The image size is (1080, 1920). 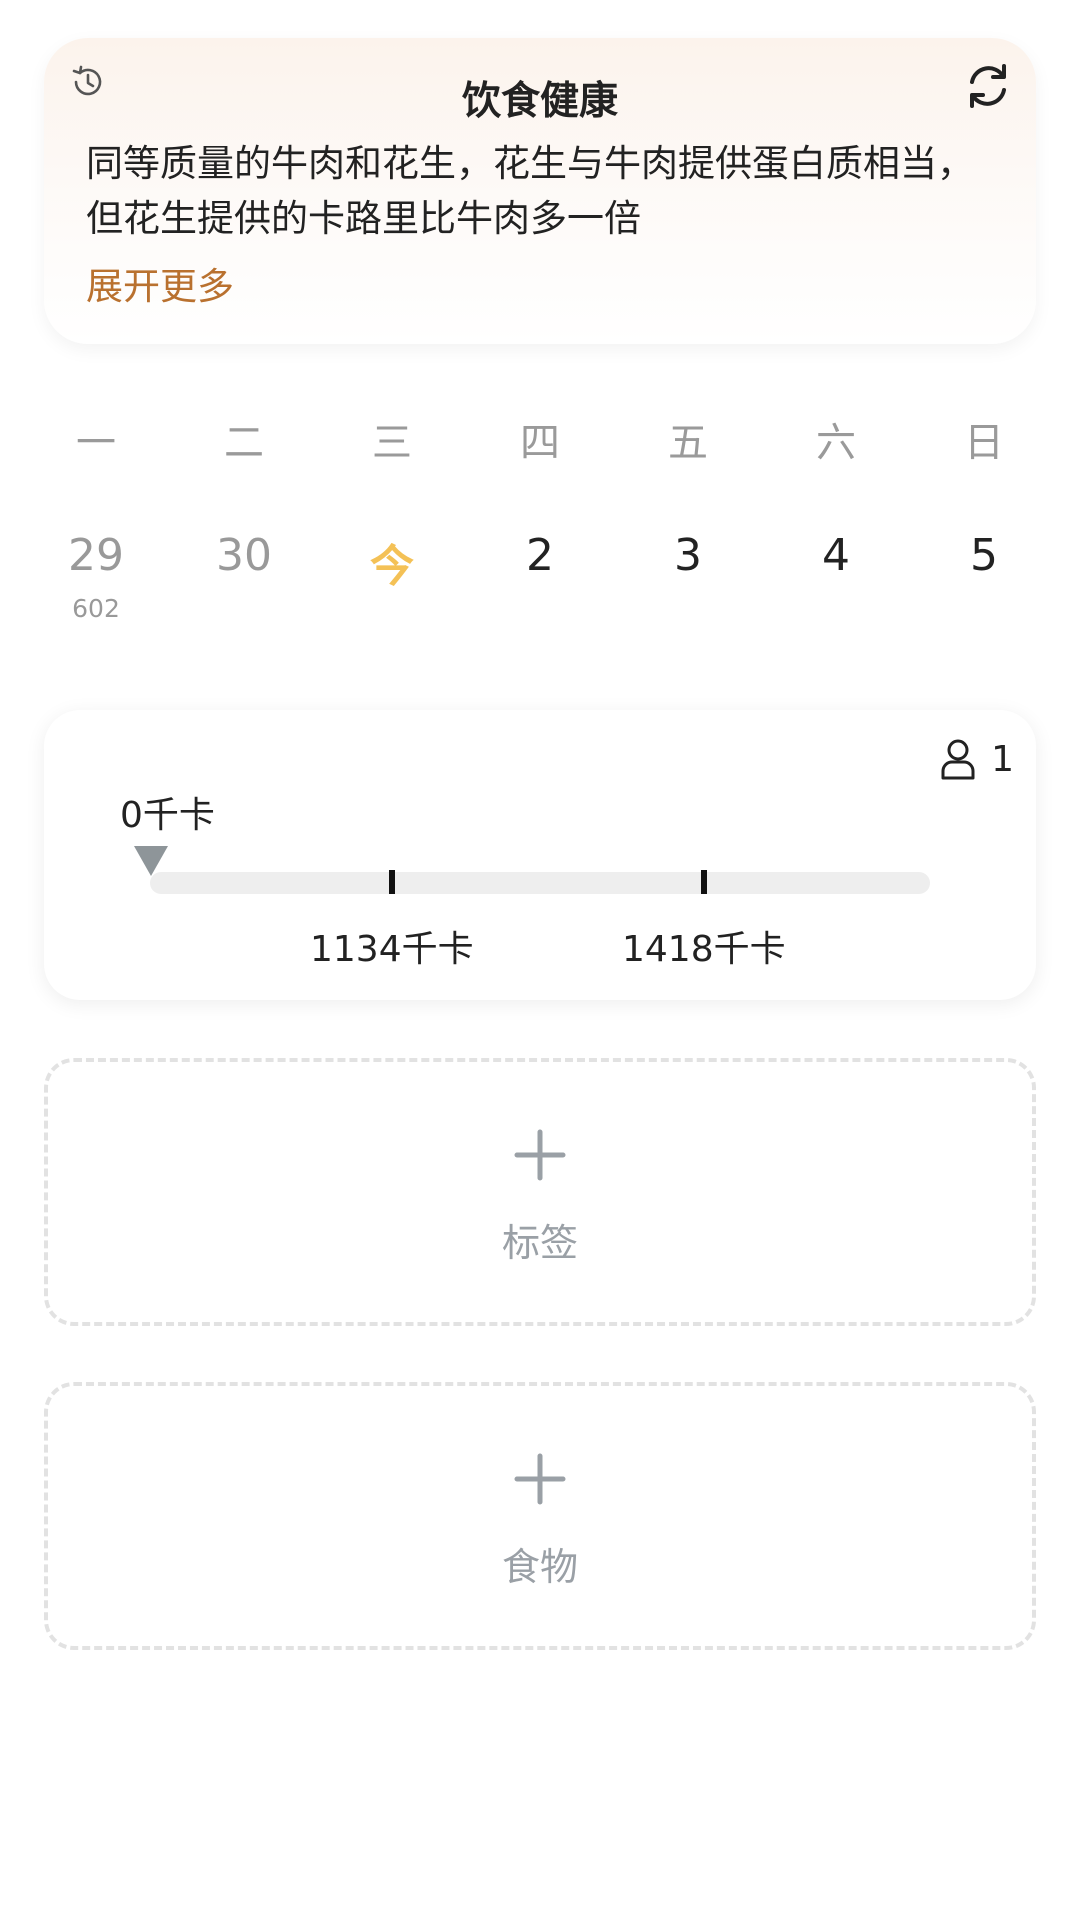 What do you see at coordinates (836, 443) in the screenshot?
I see `weekday-label: 六` at bounding box center [836, 443].